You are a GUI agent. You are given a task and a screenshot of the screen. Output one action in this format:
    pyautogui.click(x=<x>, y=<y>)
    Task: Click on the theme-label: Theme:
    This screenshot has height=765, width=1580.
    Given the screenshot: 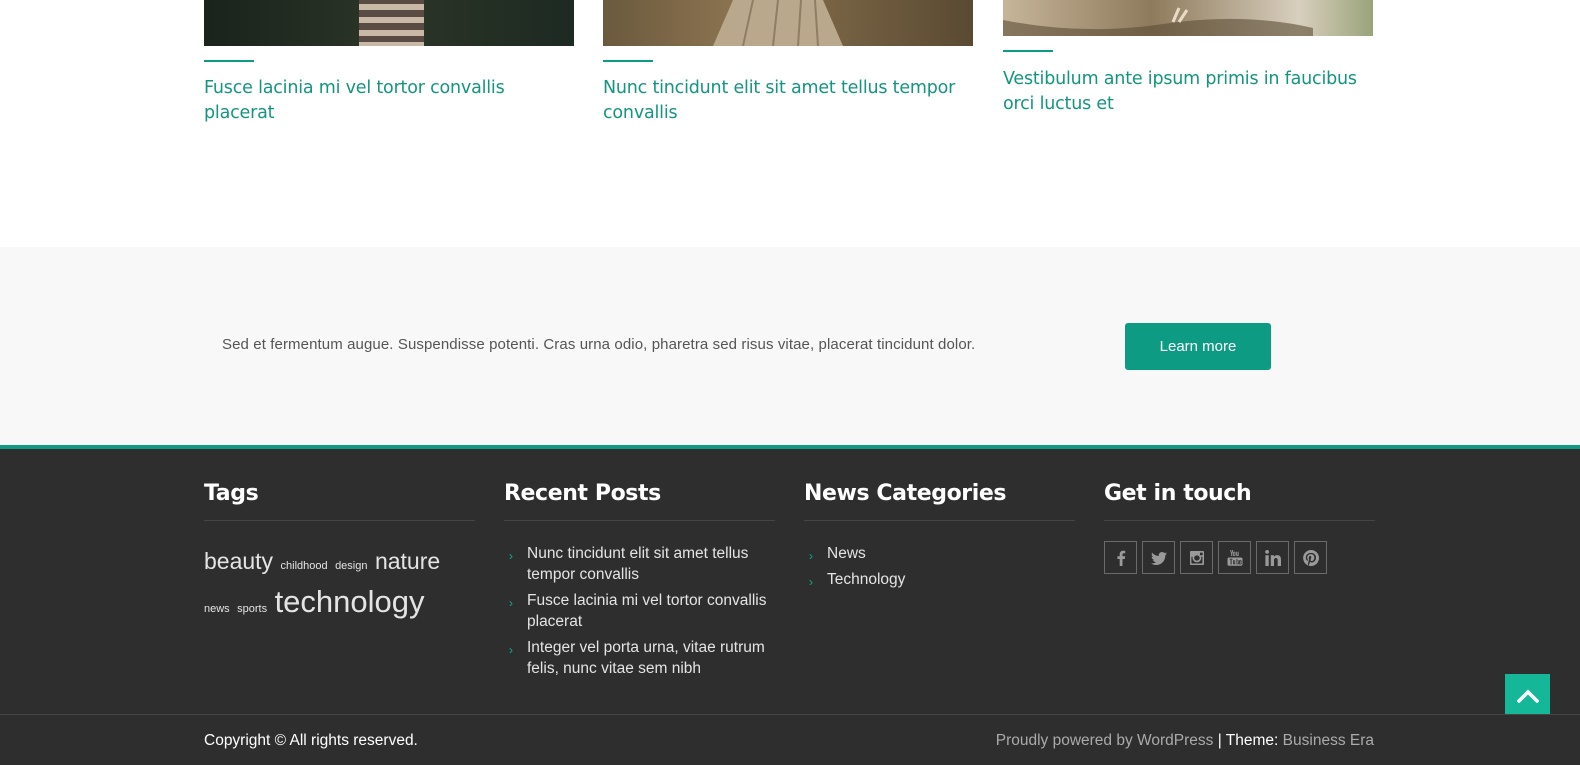 What is the action you would take?
    pyautogui.click(x=1252, y=740)
    